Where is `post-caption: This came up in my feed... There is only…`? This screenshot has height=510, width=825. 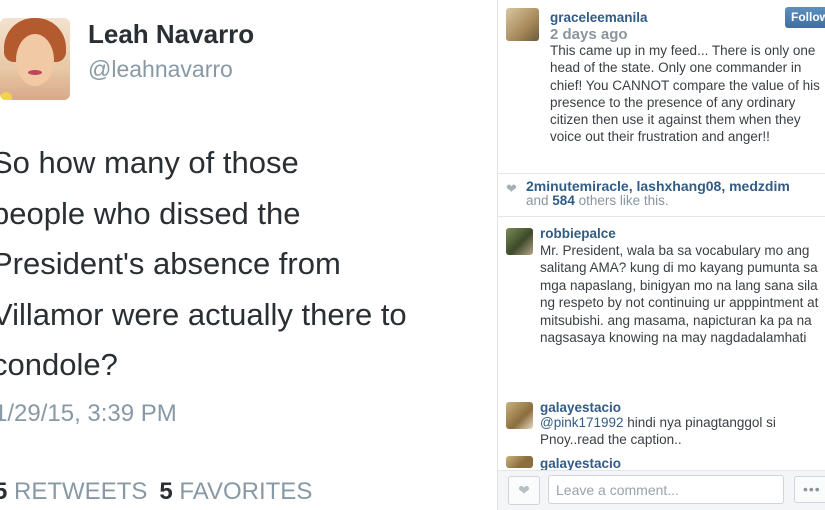
post-caption: This came up in my feed... There is only… is located at coordinates (685, 94).